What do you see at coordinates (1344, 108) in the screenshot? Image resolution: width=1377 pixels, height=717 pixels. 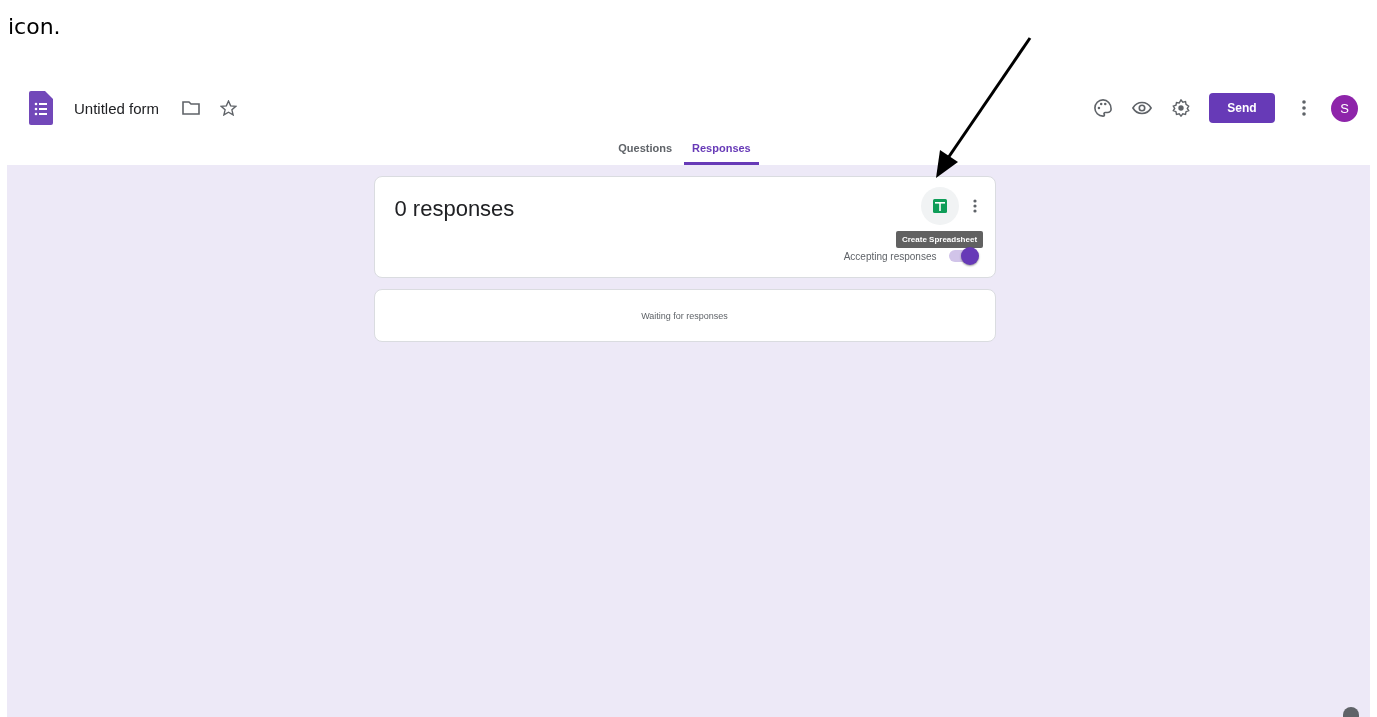 I see `avatar: S` at bounding box center [1344, 108].